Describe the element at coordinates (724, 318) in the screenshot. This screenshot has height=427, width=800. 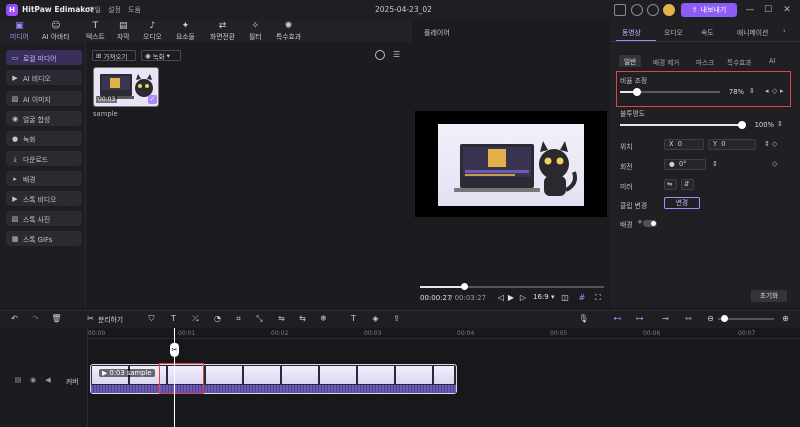
I see `zoom-slider-handle` at that location.